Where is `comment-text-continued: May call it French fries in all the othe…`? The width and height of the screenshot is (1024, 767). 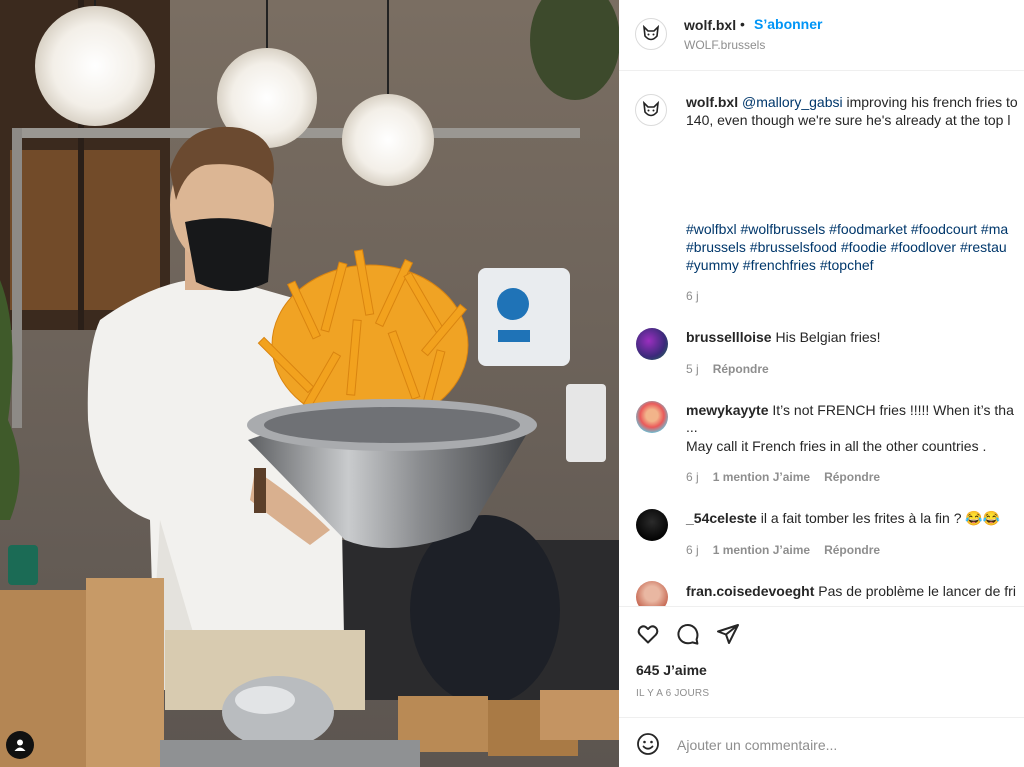
comment-text-continued: May call it French fries in all the othe… is located at coordinates (836, 446).